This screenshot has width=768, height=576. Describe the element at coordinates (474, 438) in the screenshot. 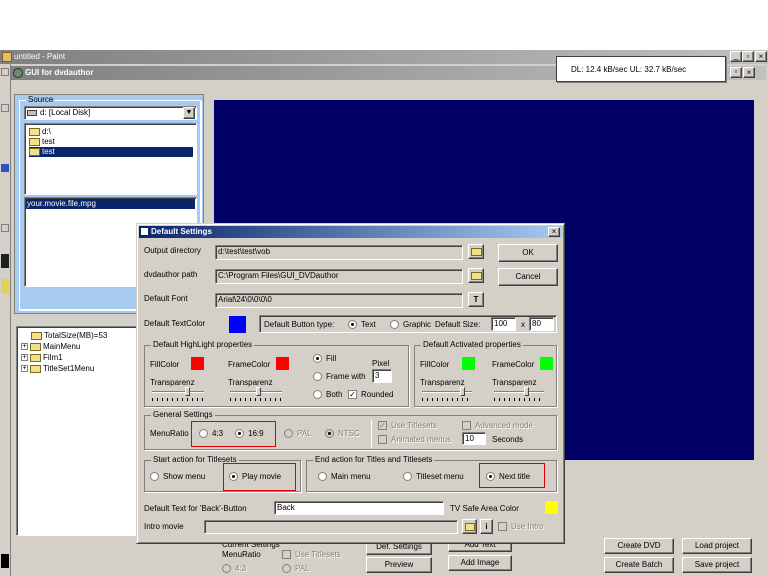

I see `seconds-field: 10` at that location.